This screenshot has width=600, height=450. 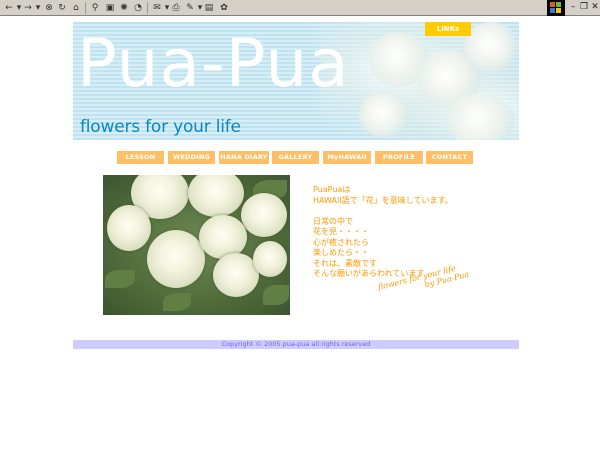 I want to click on stop-icon: ⊗, so click(x=49, y=8).